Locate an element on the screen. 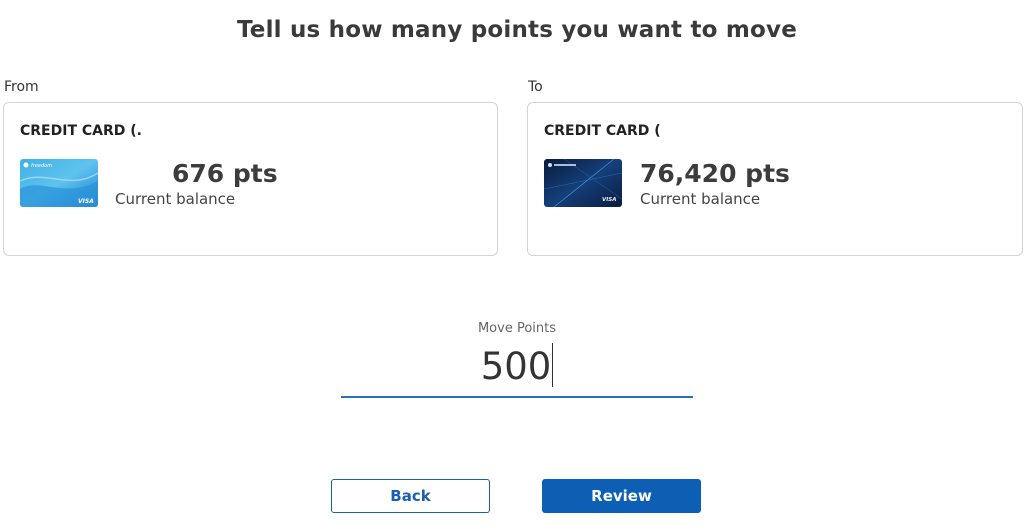 Image resolution: width=1024 pixels, height=530 pixels. move-points-value: 500 is located at coordinates (517, 367).